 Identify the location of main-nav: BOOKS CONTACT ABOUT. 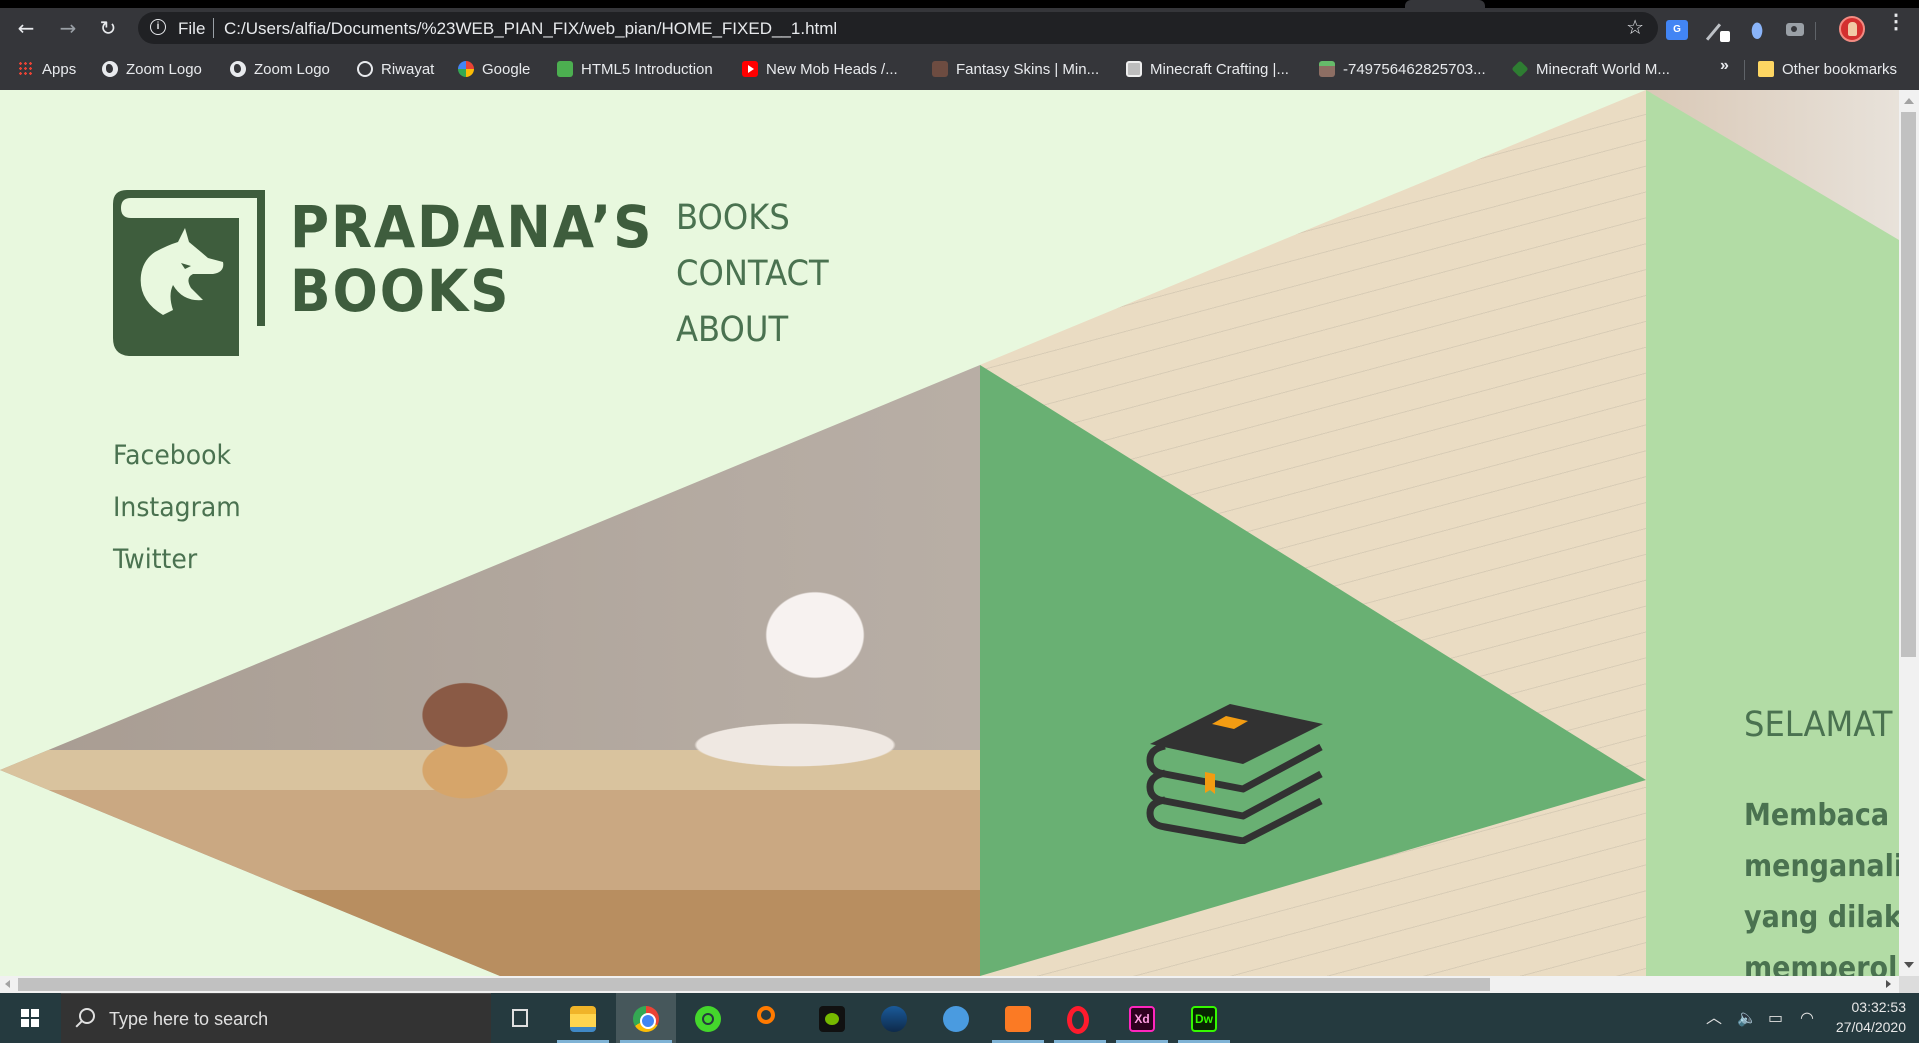
(759, 274).